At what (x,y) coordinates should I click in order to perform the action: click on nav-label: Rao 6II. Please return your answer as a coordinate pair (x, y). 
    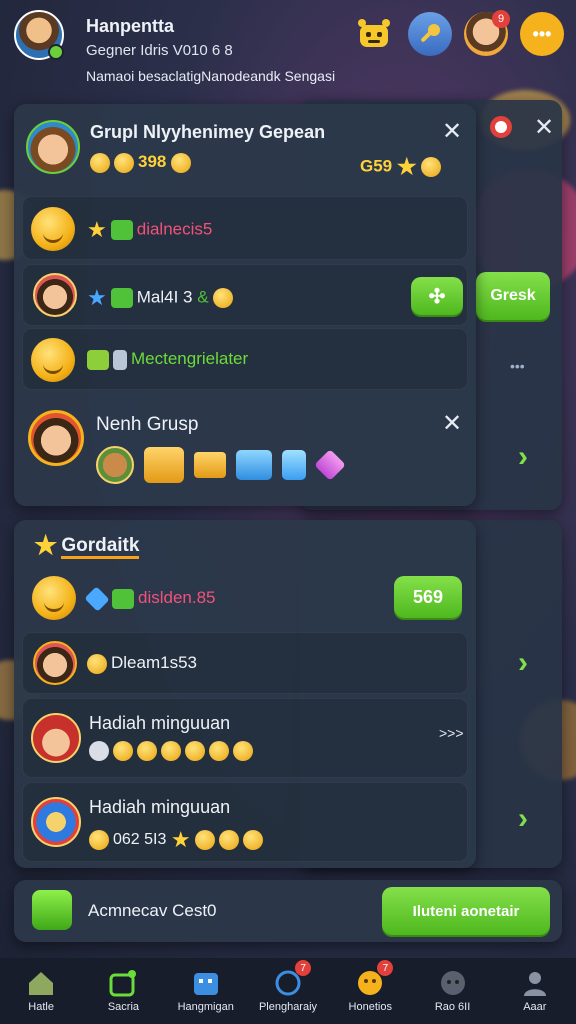
    Looking at the image, I should click on (452, 1007).